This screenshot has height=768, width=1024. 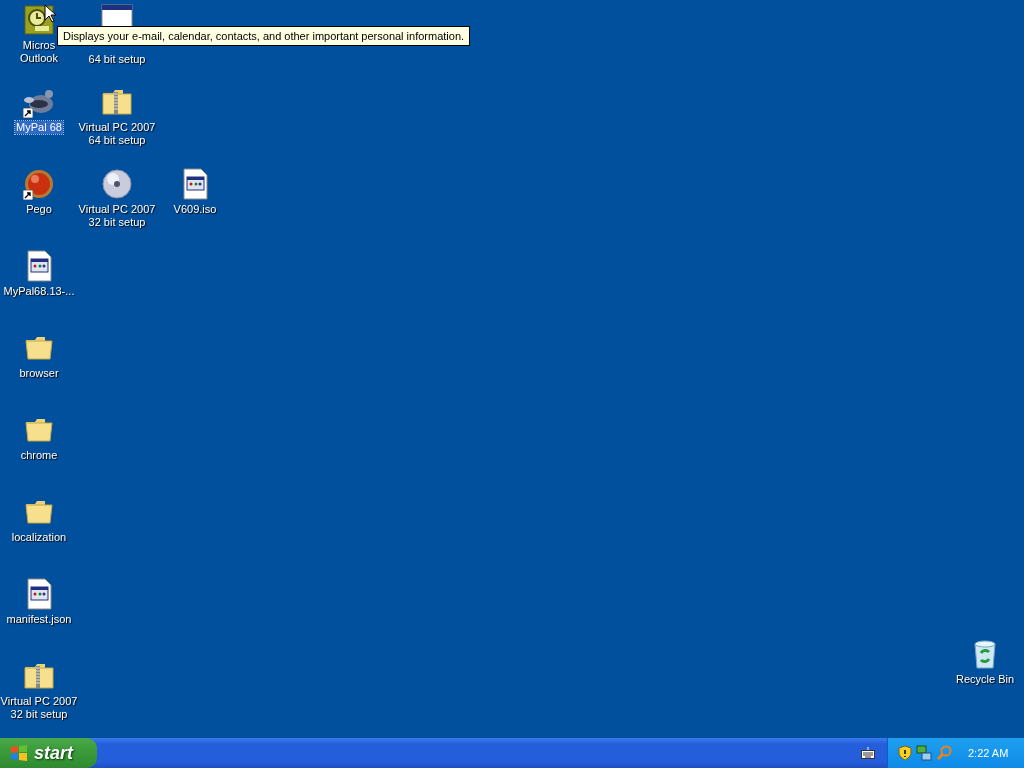 What do you see at coordinates (985, 679) in the screenshot?
I see `icon-label: Recycle Bin` at bounding box center [985, 679].